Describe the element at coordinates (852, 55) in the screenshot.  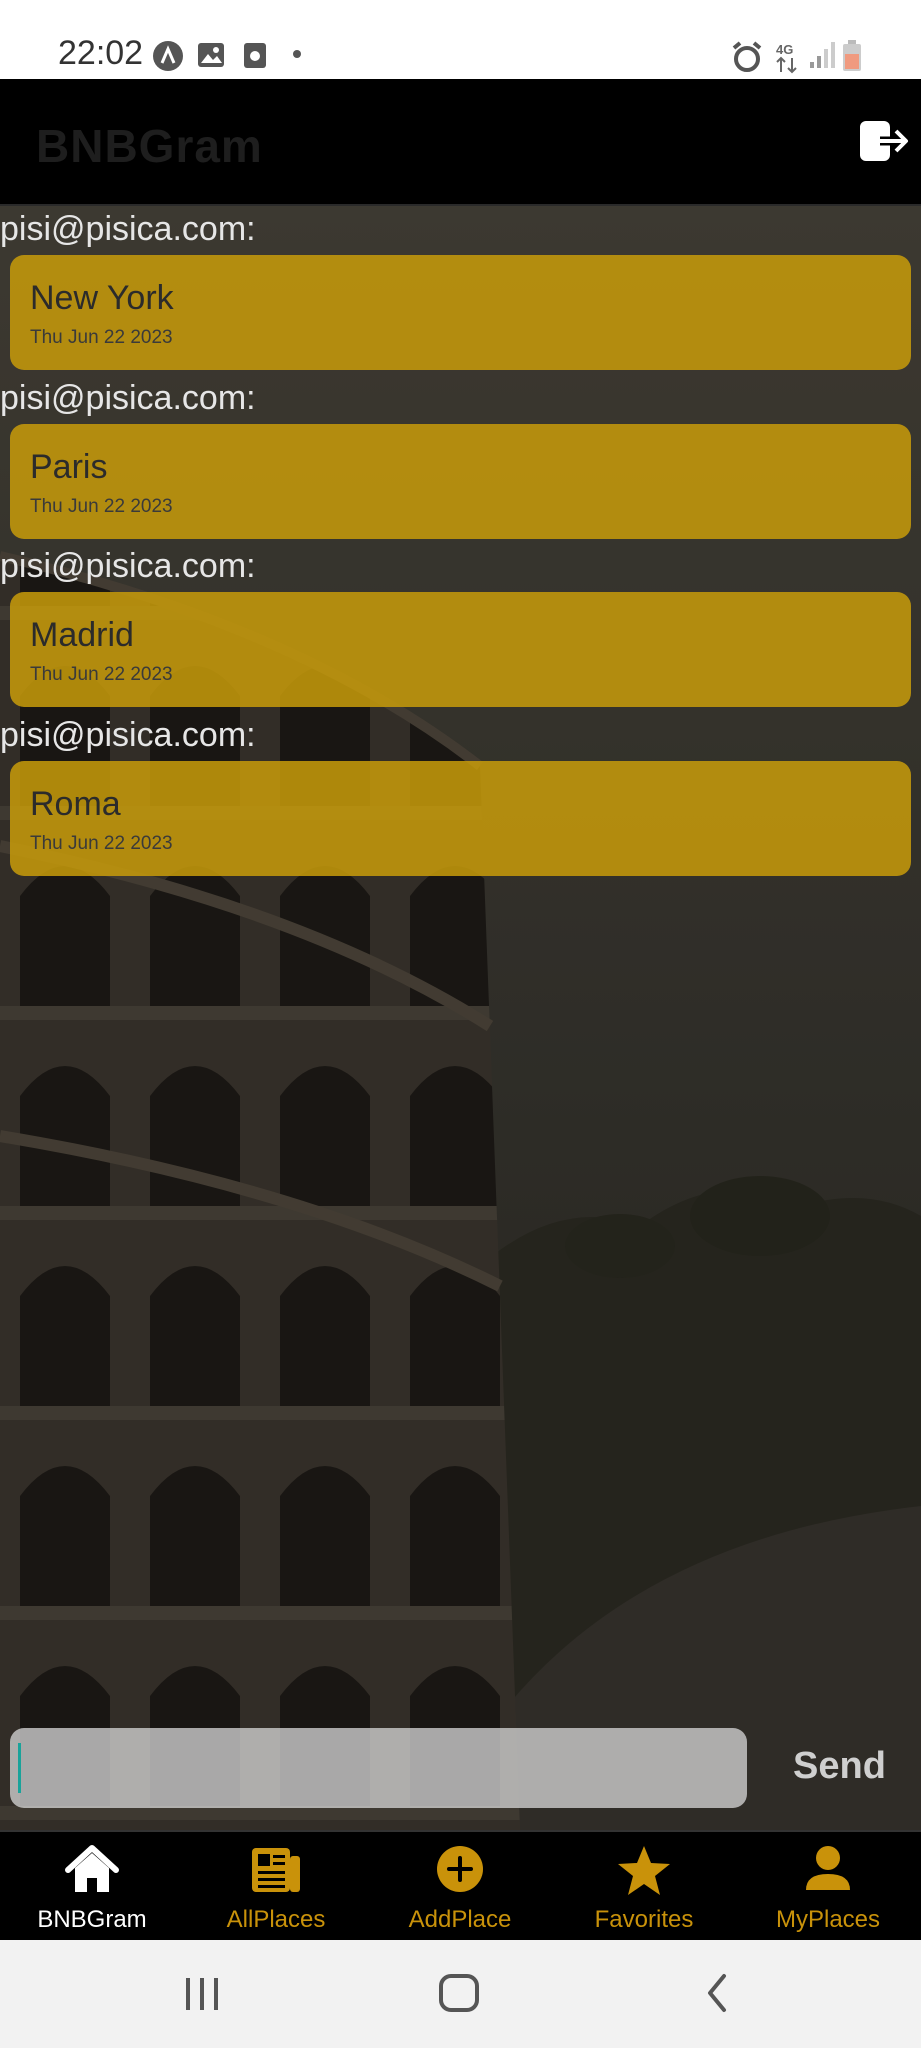
I see `battery-icon` at that location.